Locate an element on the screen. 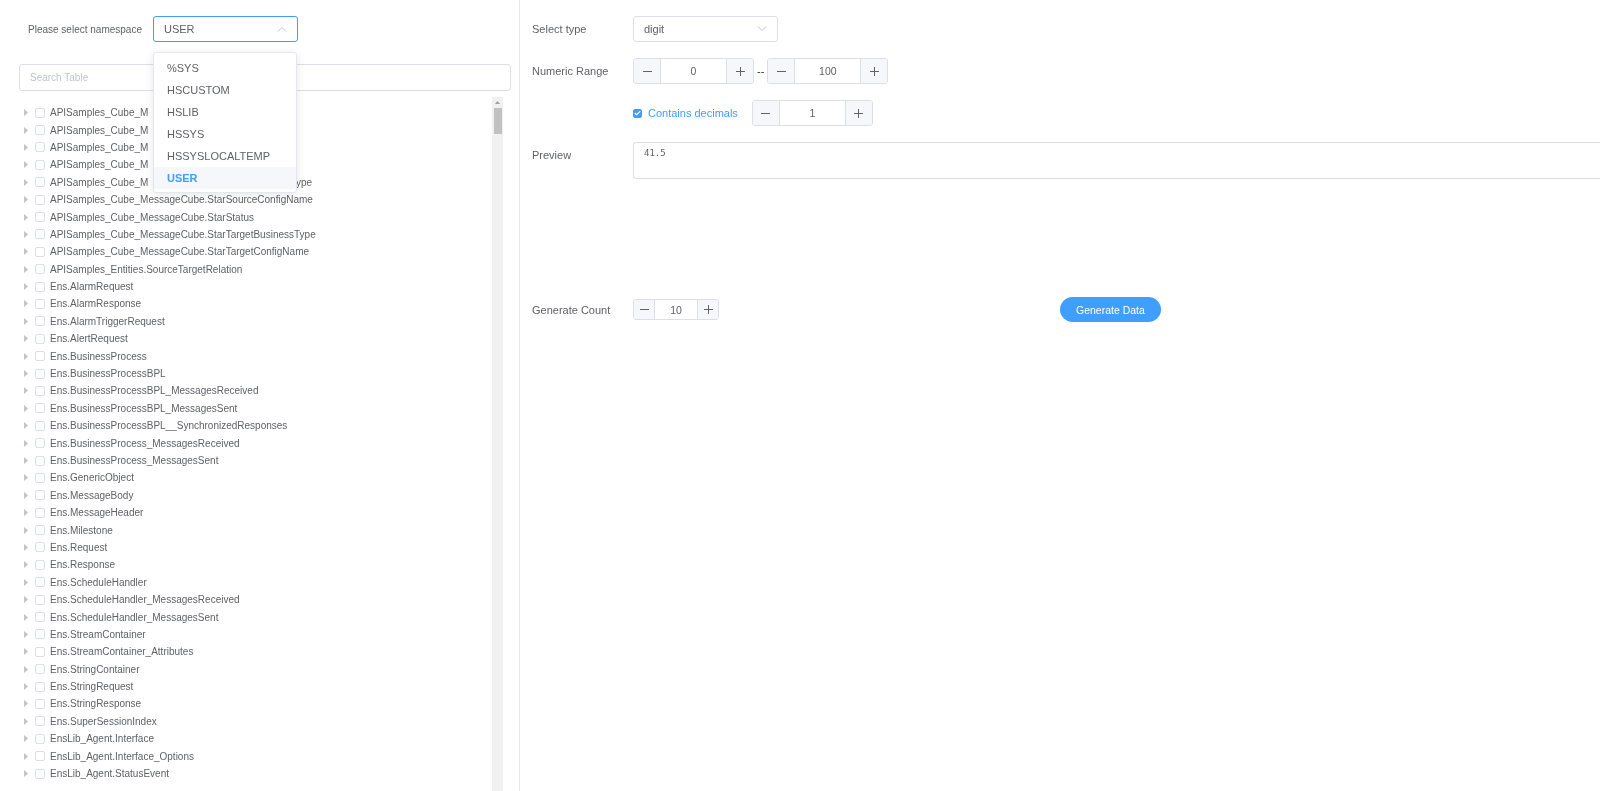  tree-item-label: EnsLib_Agent.Interface is located at coordinates (102, 739).